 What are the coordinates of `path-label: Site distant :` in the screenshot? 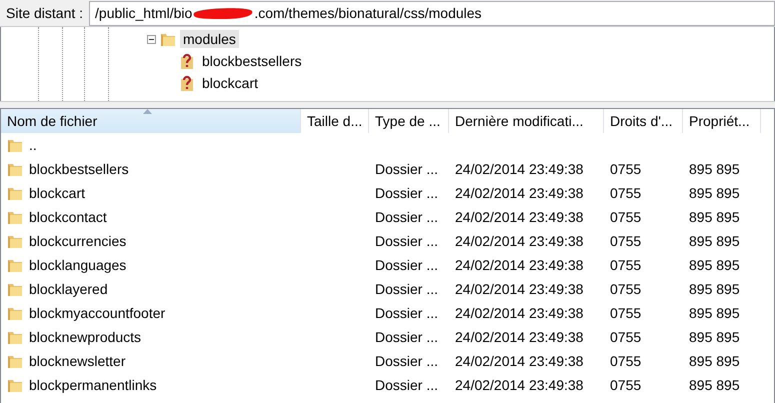 It's located at (44, 13).